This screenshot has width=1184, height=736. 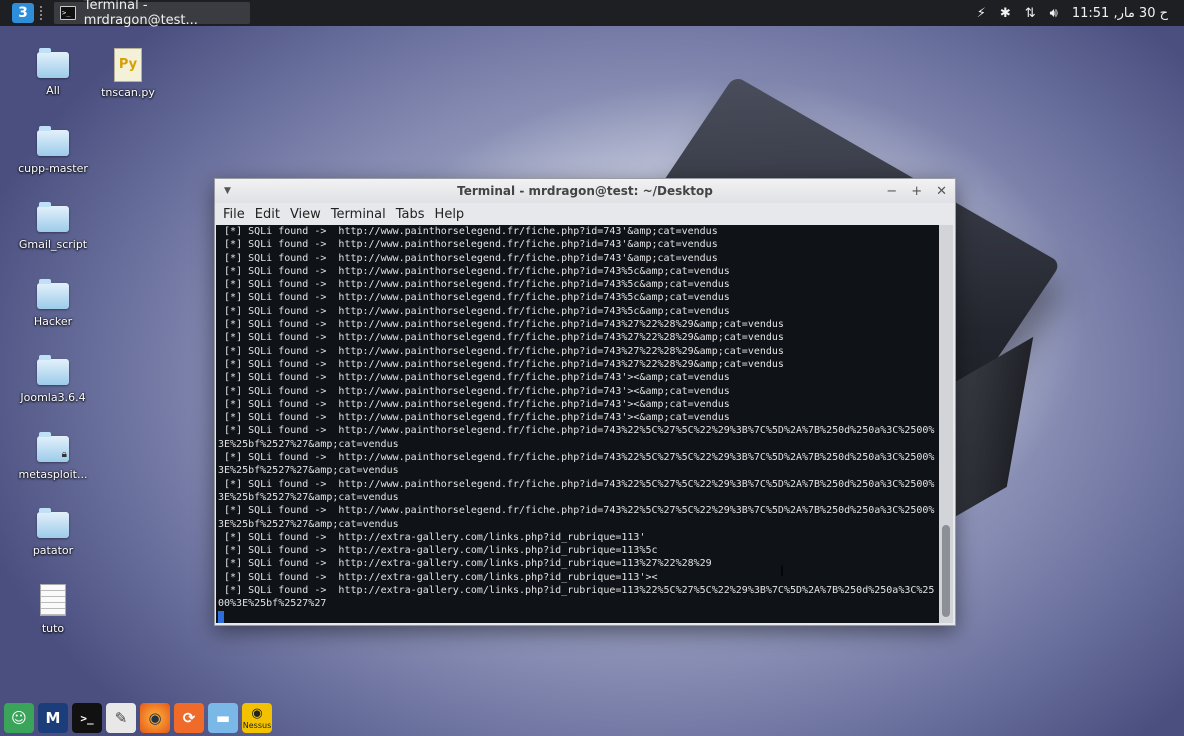 What do you see at coordinates (1054, 13) in the screenshot?
I see `volume-icon: 🔊︎` at bounding box center [1054, 13].